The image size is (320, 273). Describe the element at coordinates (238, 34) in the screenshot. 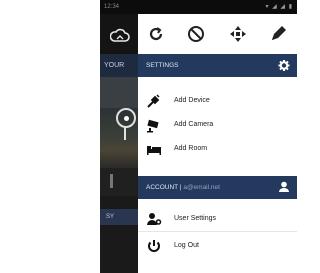

I see `move-icon` at that location.